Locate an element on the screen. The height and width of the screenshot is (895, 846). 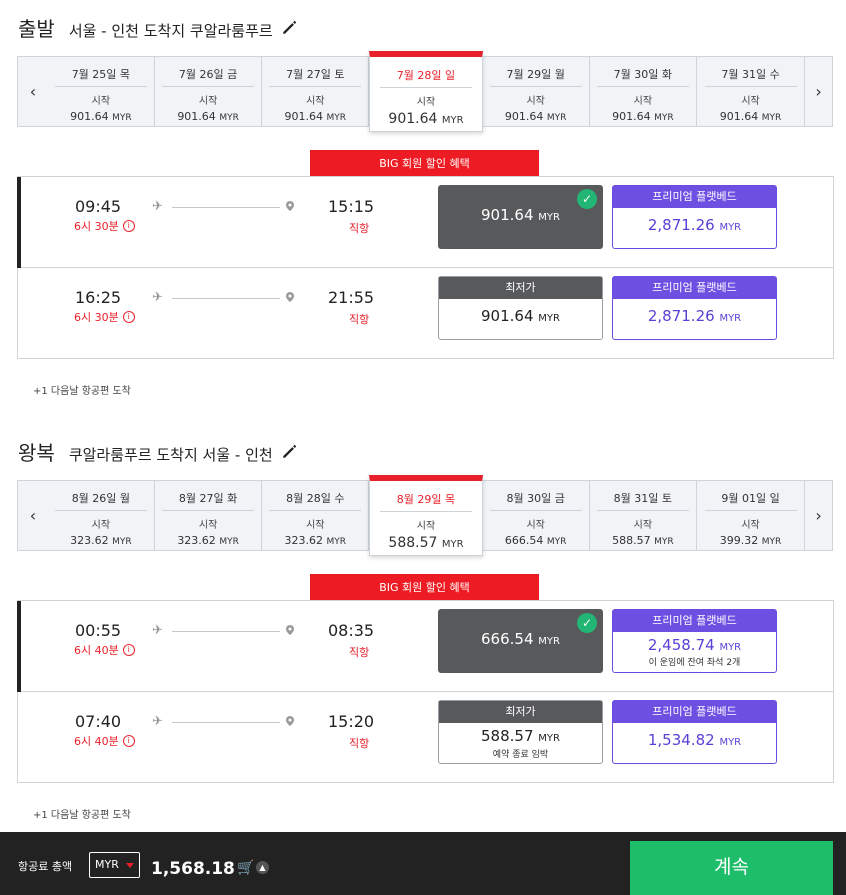
return-header: 왕복 쿠알라룸푸르 도착지 서울 - 인천 is located at coordinates (158, 451).